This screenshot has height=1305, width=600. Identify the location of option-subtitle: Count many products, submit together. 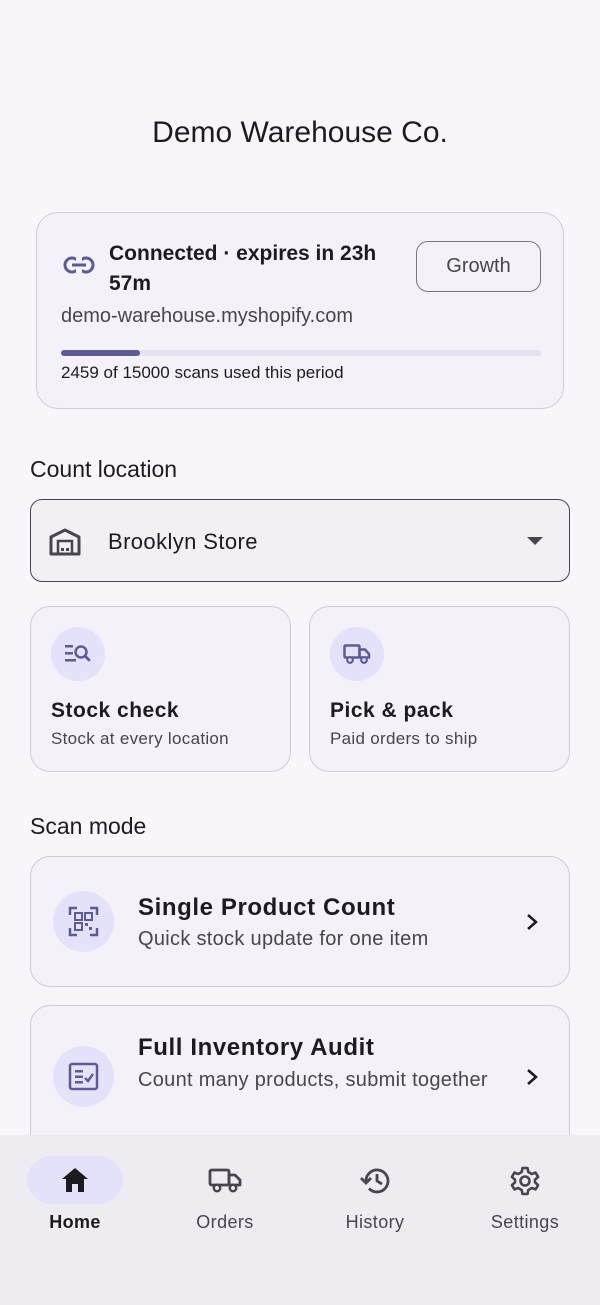
(313, 1080).